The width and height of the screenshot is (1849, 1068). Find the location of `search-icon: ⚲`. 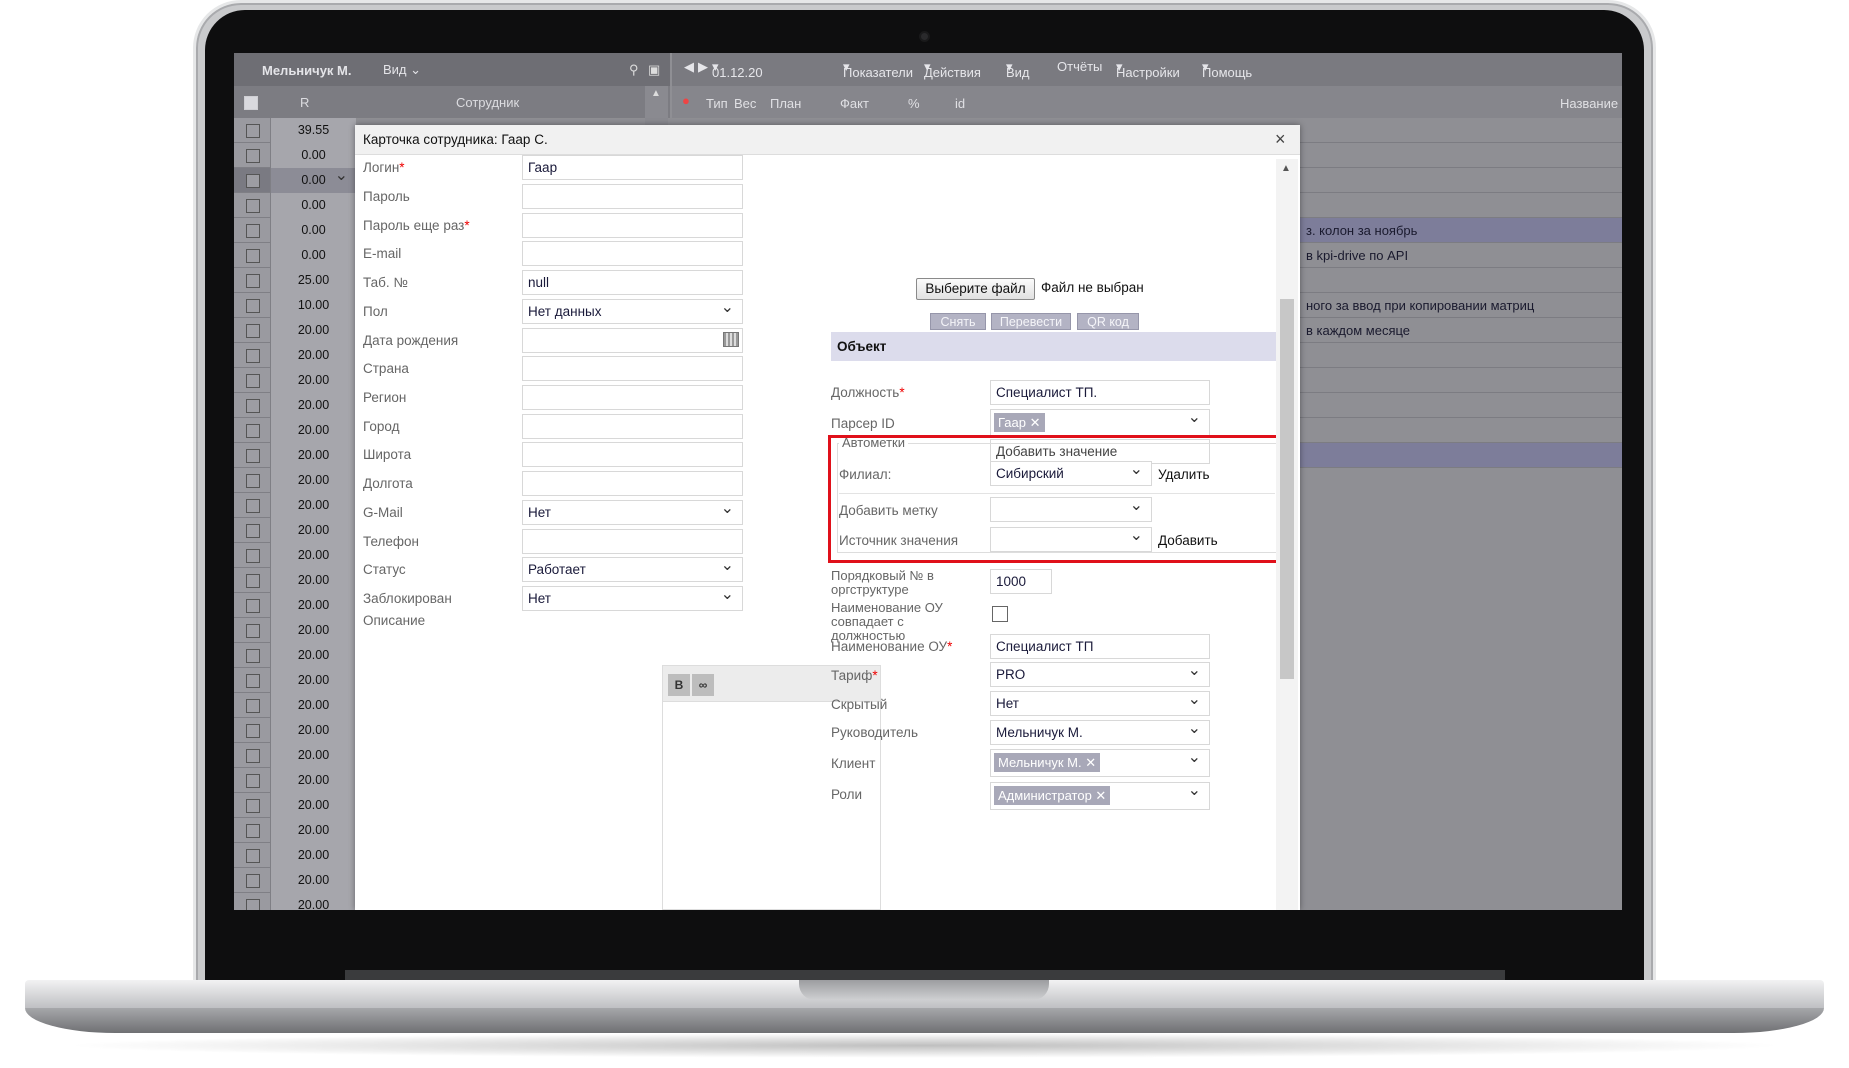

search-icon: ⚲ is located at coordinates (634, 70).